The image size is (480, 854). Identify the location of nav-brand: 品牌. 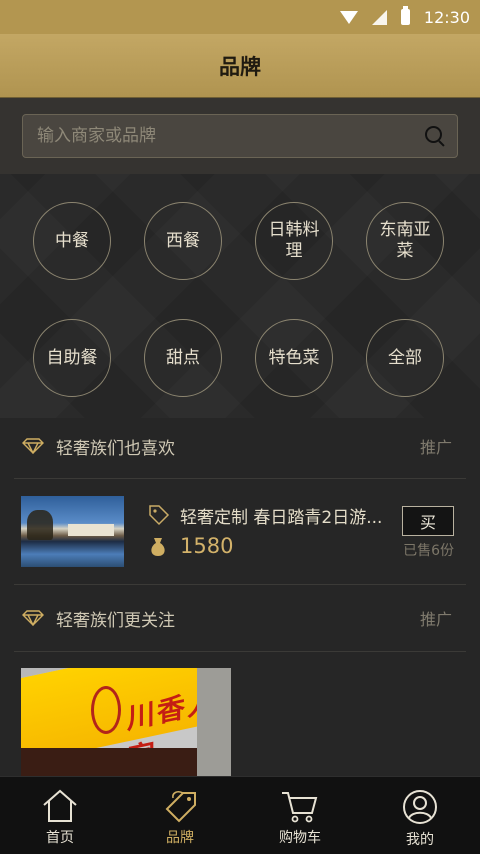
(180, 815).